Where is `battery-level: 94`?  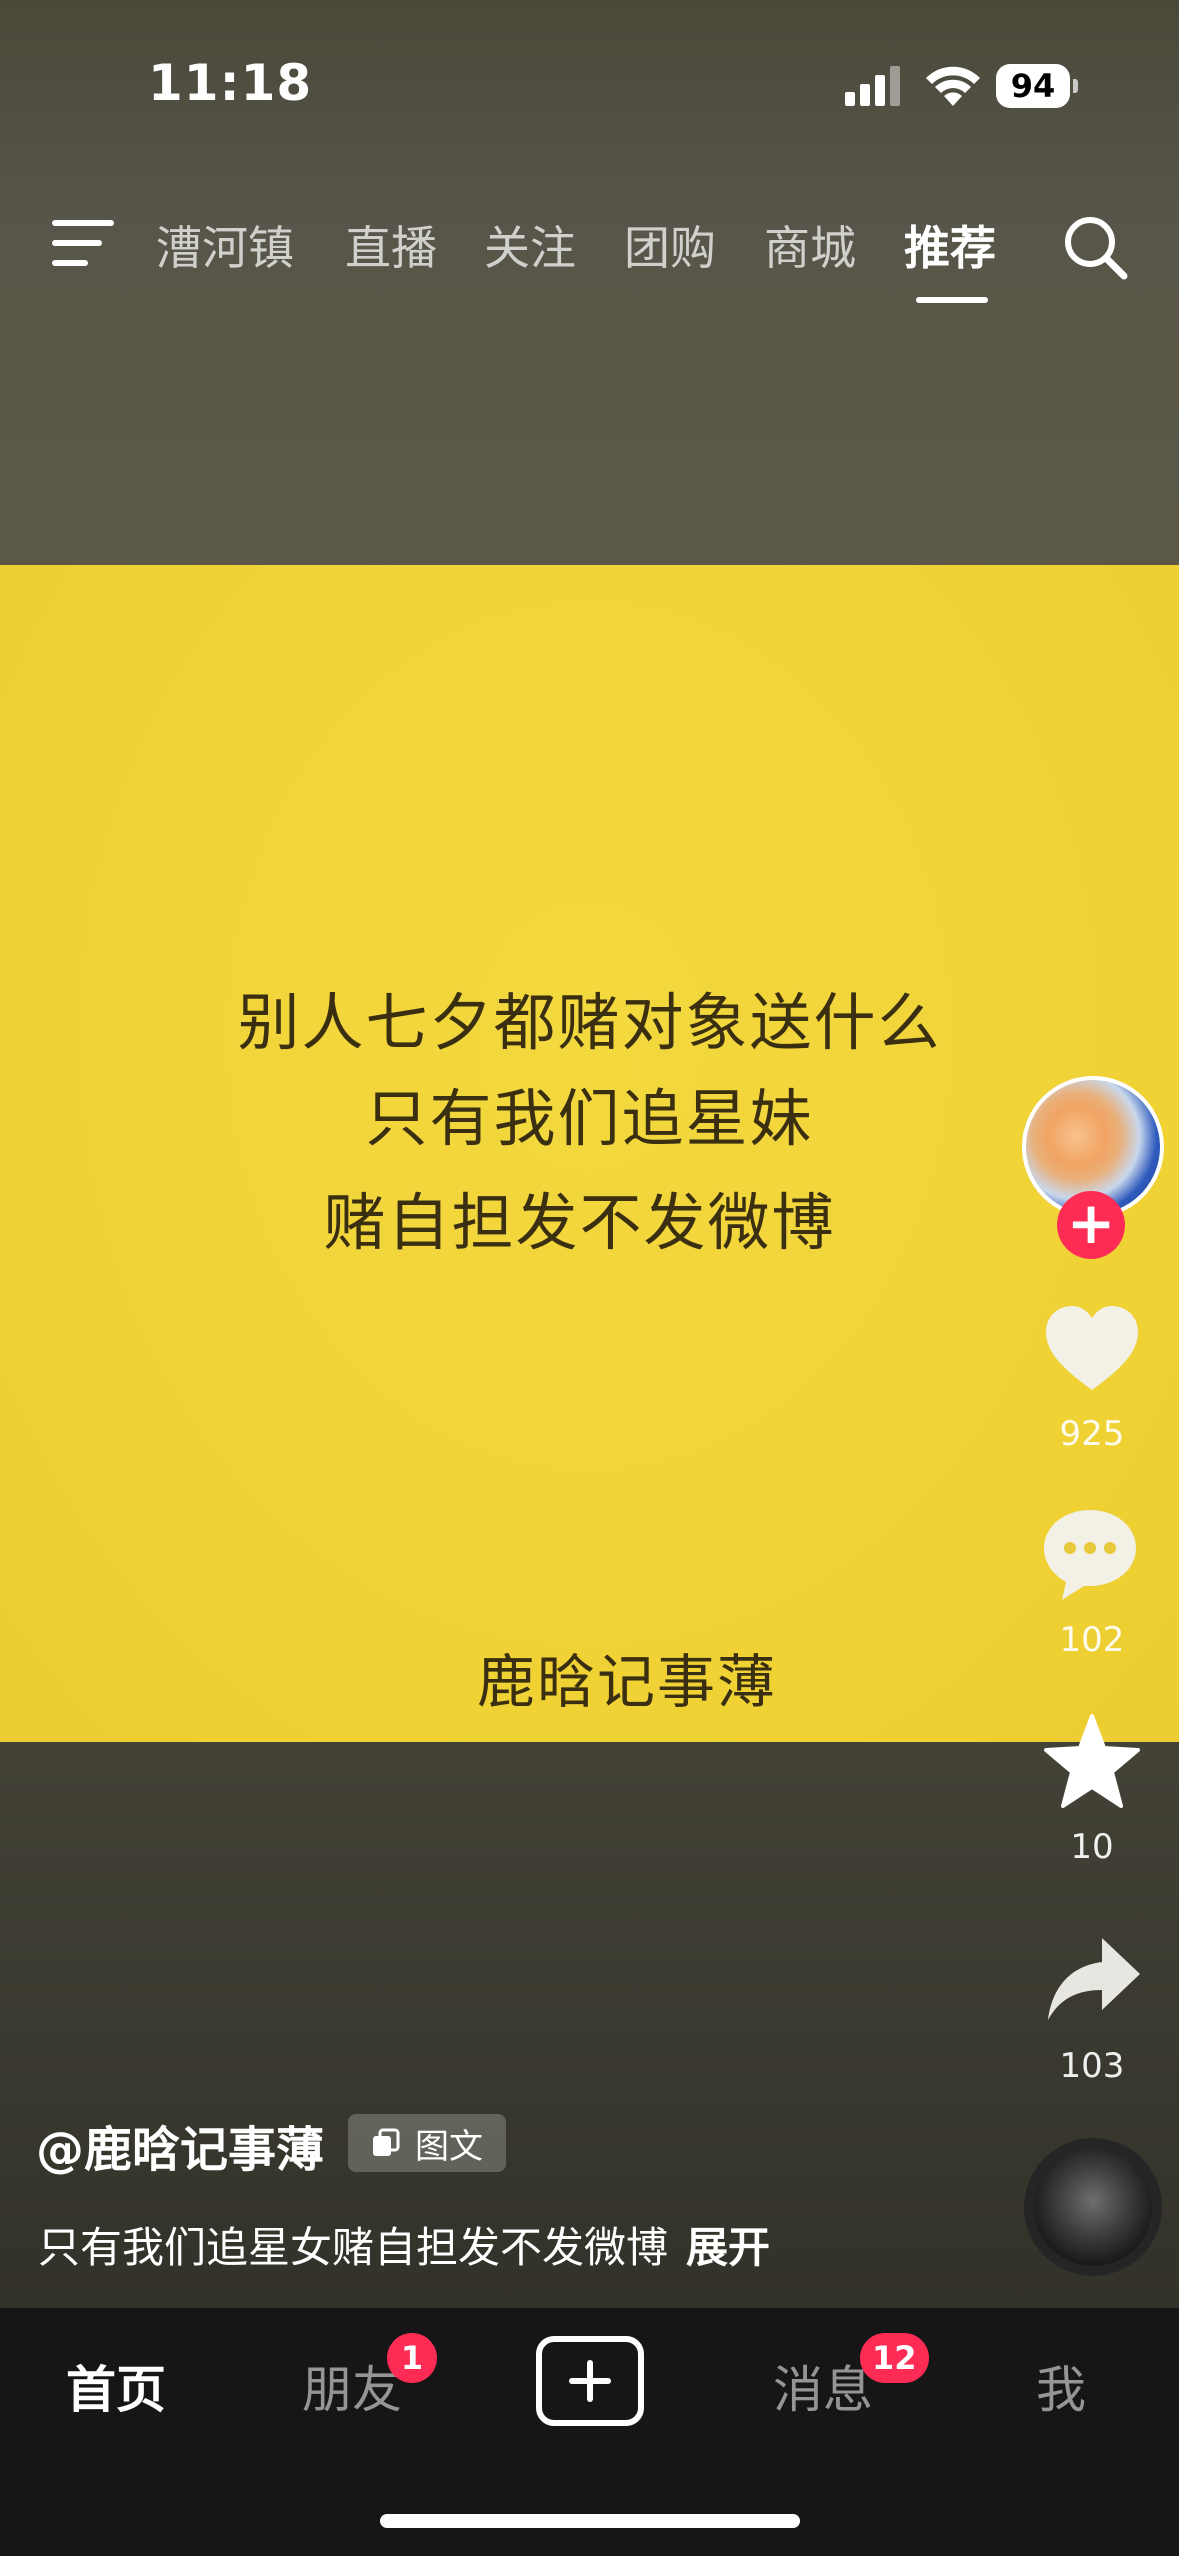
battery-level: 94 is located at coordinates (1033, 86).